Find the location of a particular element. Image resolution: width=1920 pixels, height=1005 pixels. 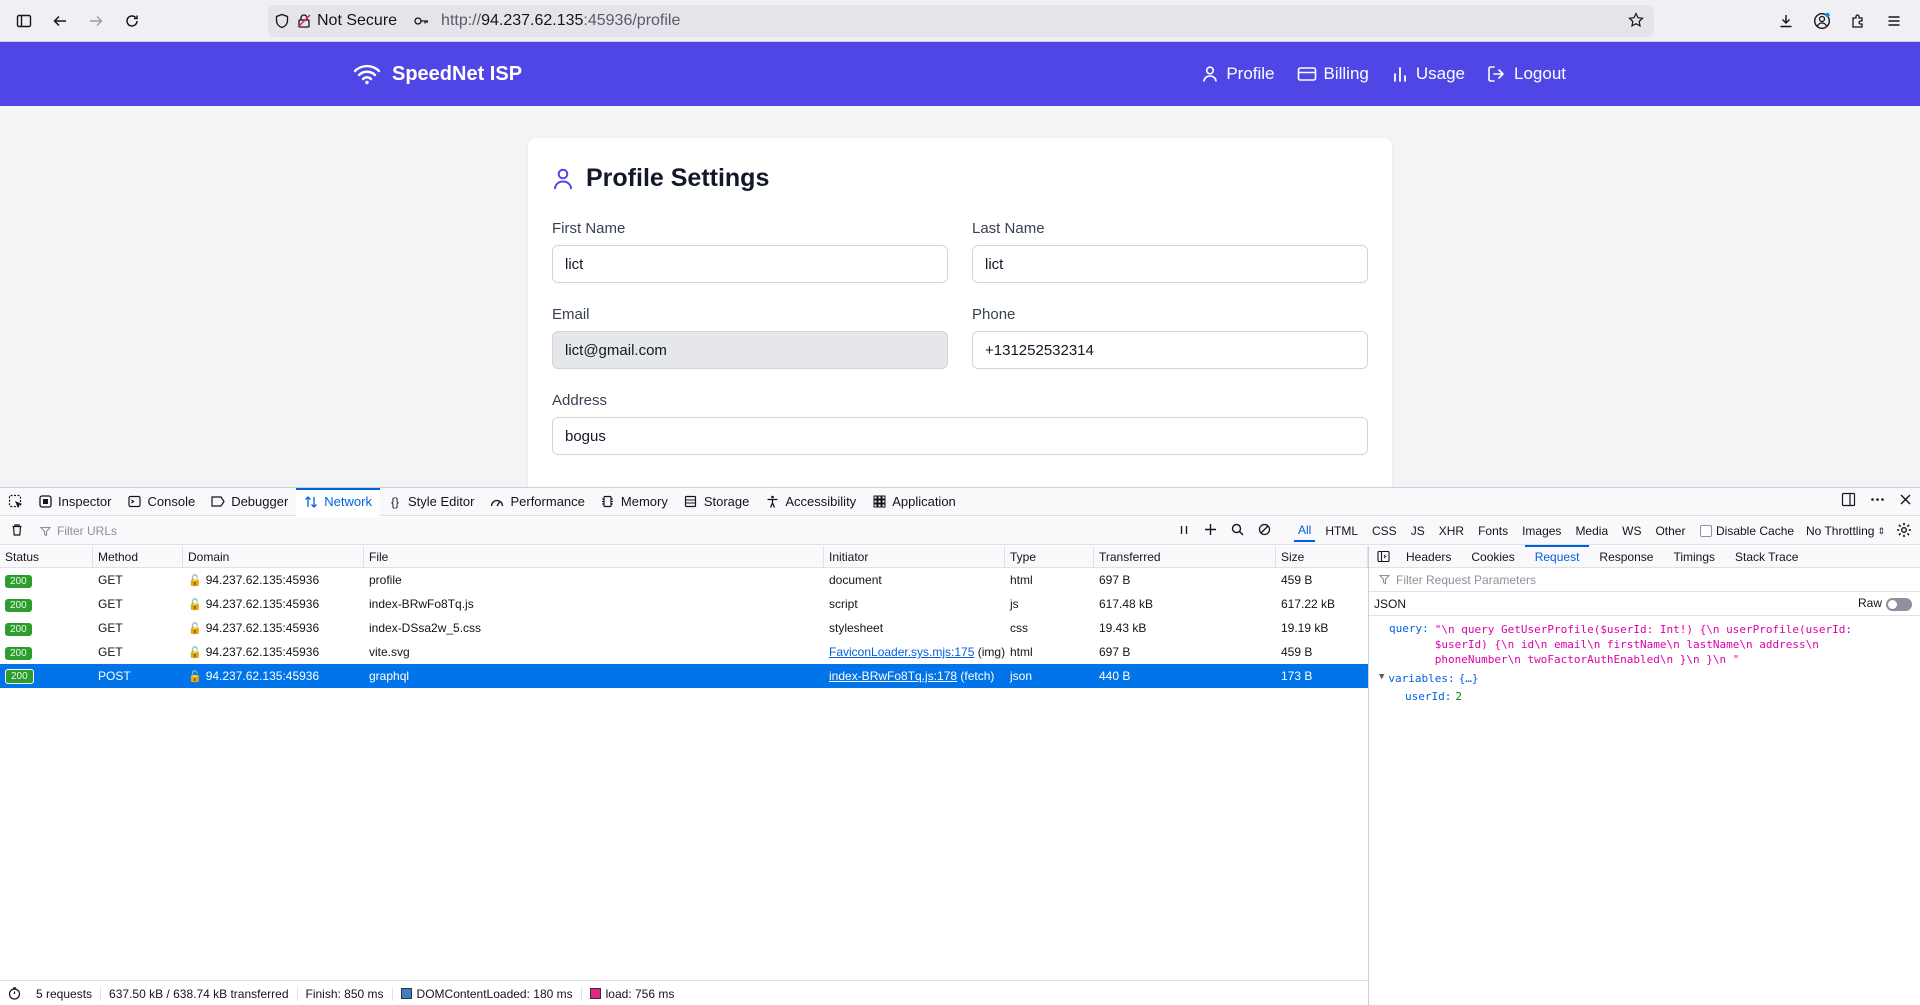

request-size: 173 B is located at coordinates (1297, 676).